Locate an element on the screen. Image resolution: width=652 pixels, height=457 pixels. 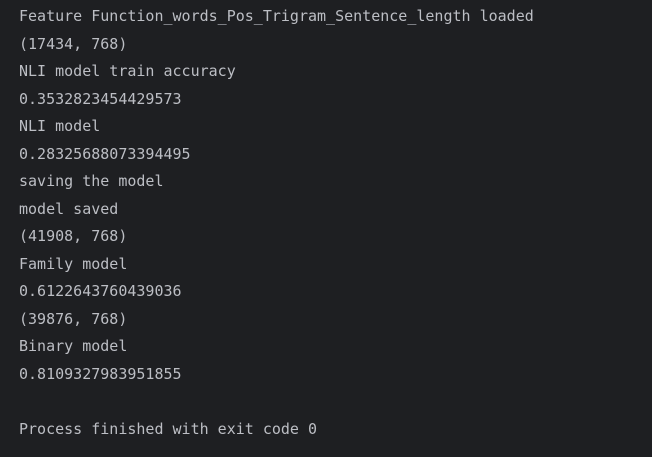
console-line: (41908, 768) is located at coordinates (73, 236).